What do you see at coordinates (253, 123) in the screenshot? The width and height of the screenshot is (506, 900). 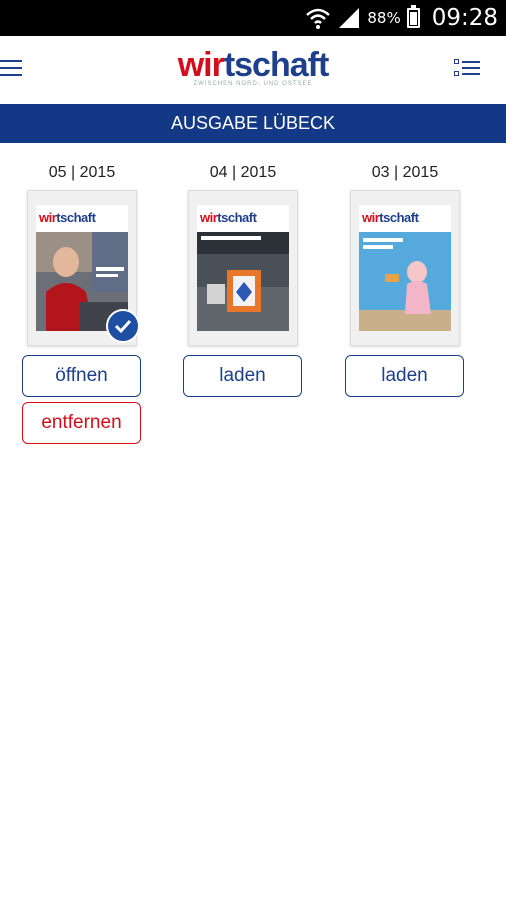 I see `edition-banner: AUSGABE LÜBECK` at bounding box center [253, 123].